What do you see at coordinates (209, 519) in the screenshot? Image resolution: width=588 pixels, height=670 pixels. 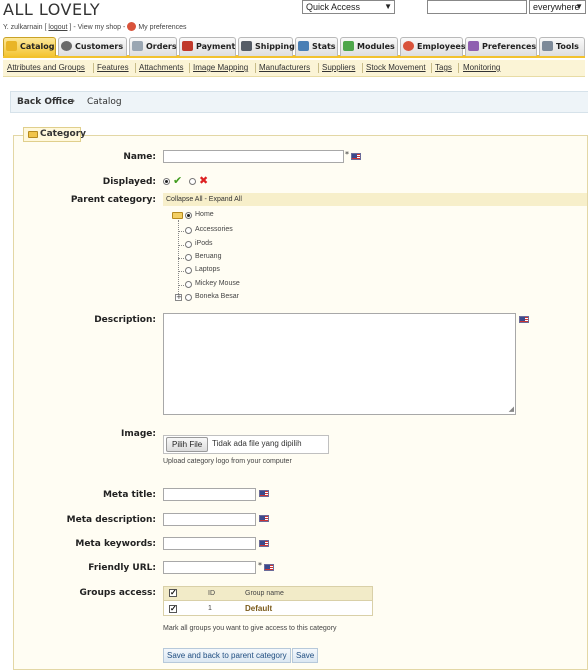 I see `meta-description-input` at bounding box center [209, 519].